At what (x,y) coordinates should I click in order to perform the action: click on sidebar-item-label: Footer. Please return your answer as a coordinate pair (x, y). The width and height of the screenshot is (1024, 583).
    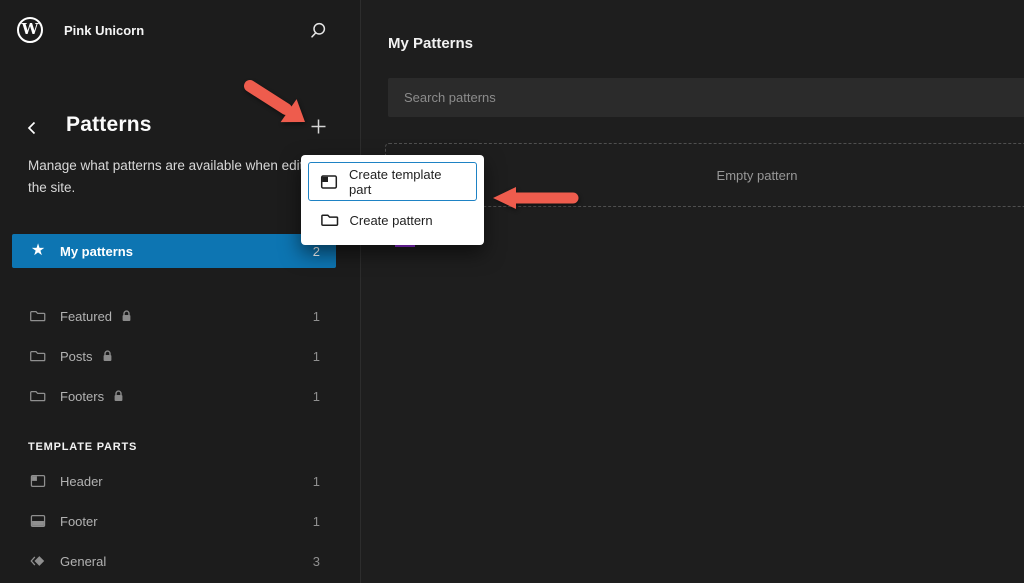
    Looking at the image, I should click on (79, 521).